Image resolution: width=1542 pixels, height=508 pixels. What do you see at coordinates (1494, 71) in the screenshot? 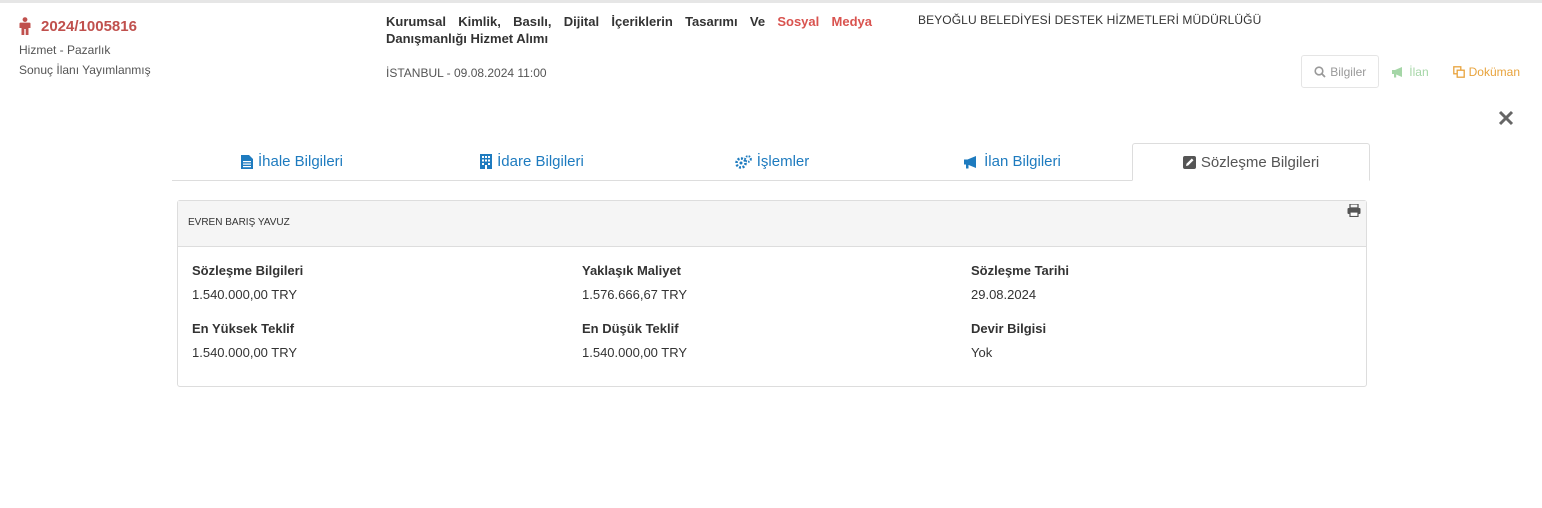
I see `document-button-label: Doküman` at bounding box center [1494, 71].